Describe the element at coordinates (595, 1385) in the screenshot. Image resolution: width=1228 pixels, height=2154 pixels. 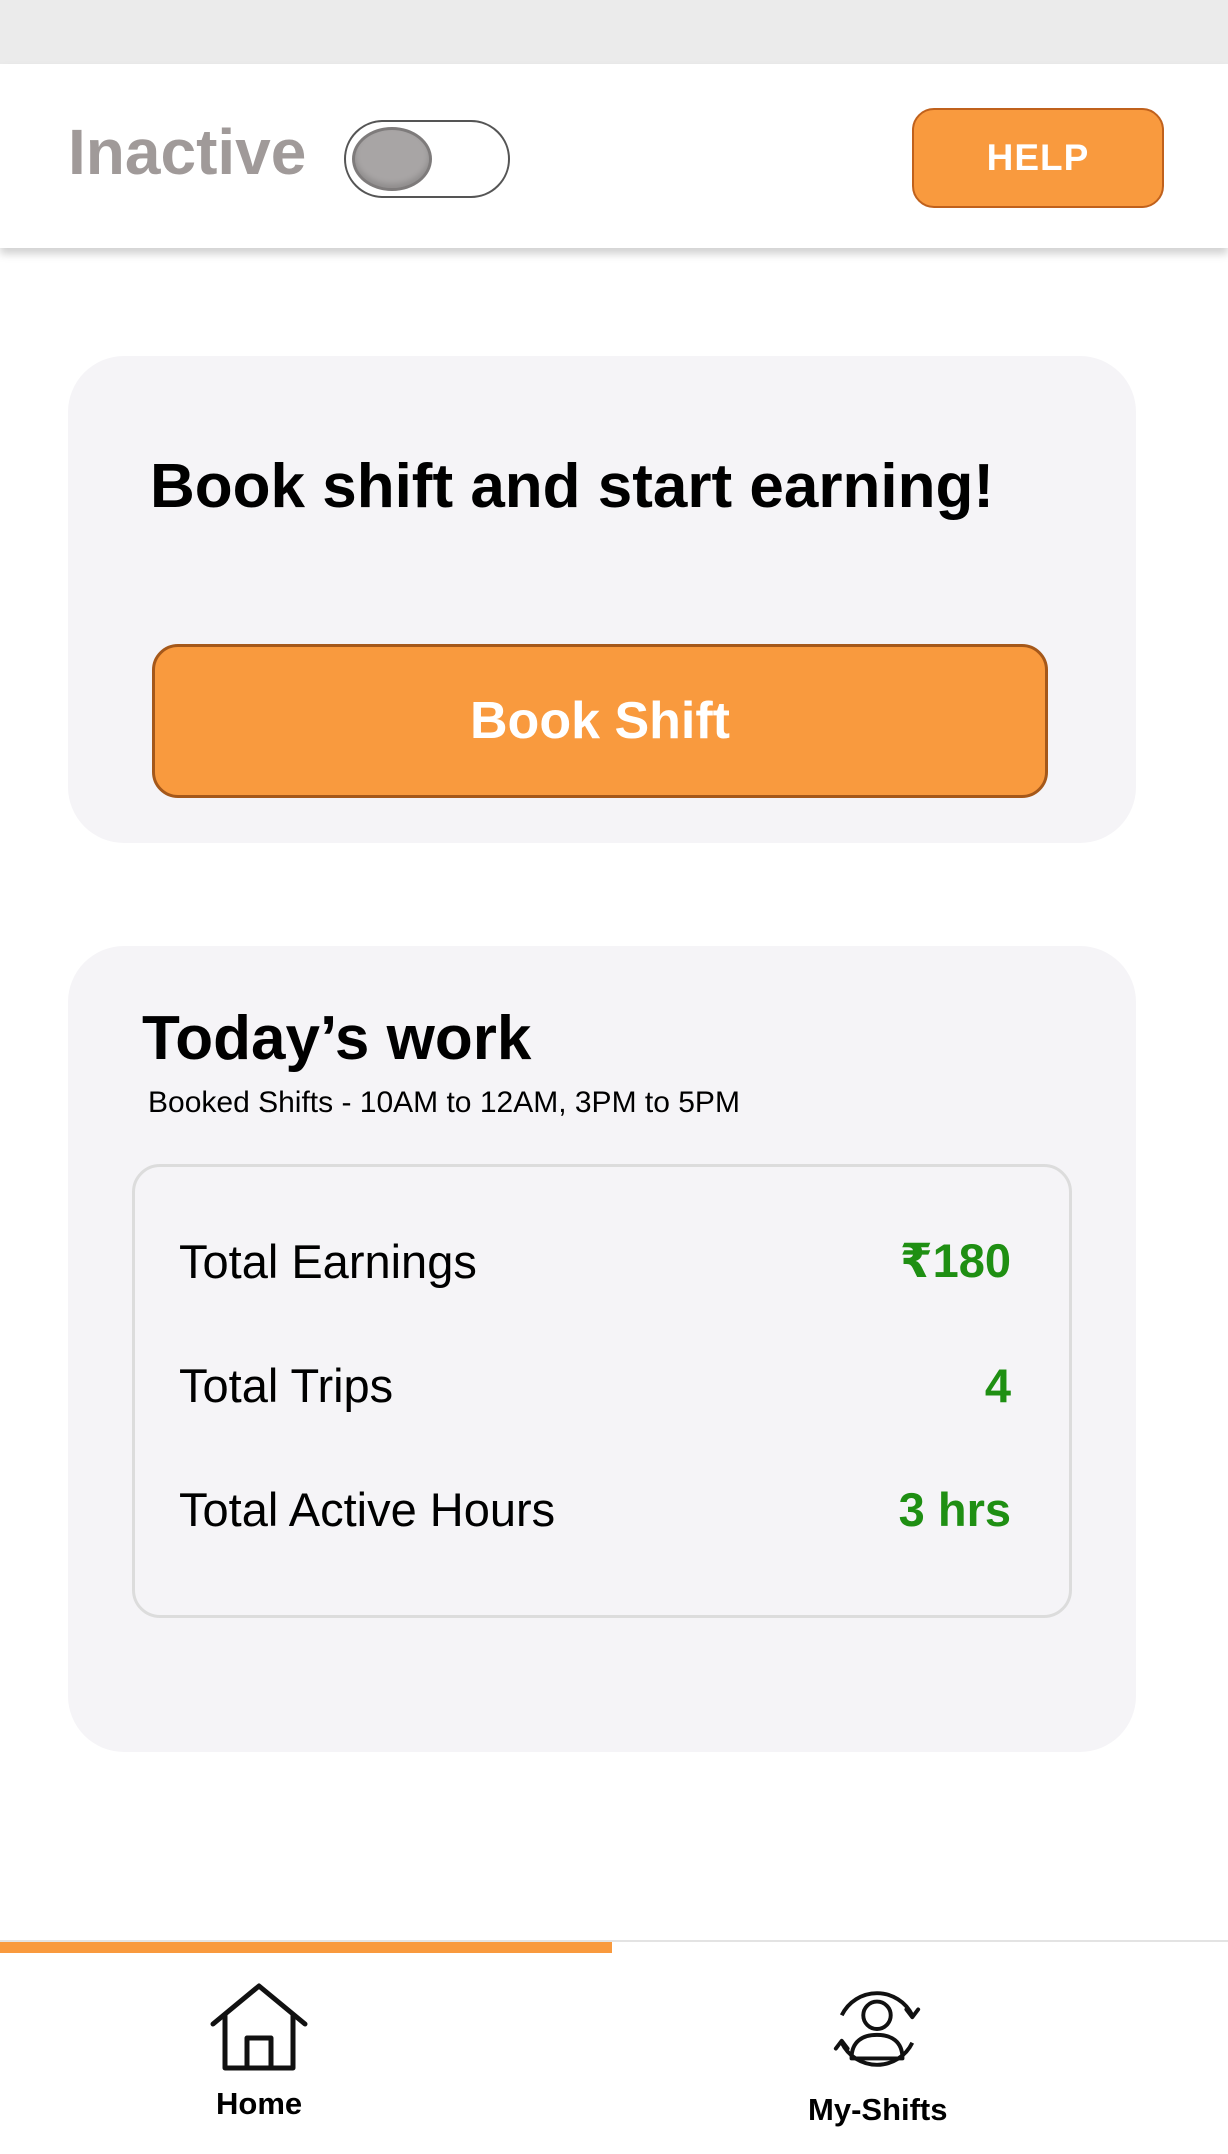
I see `stat-row-trips: Total Trips 4` at that location.